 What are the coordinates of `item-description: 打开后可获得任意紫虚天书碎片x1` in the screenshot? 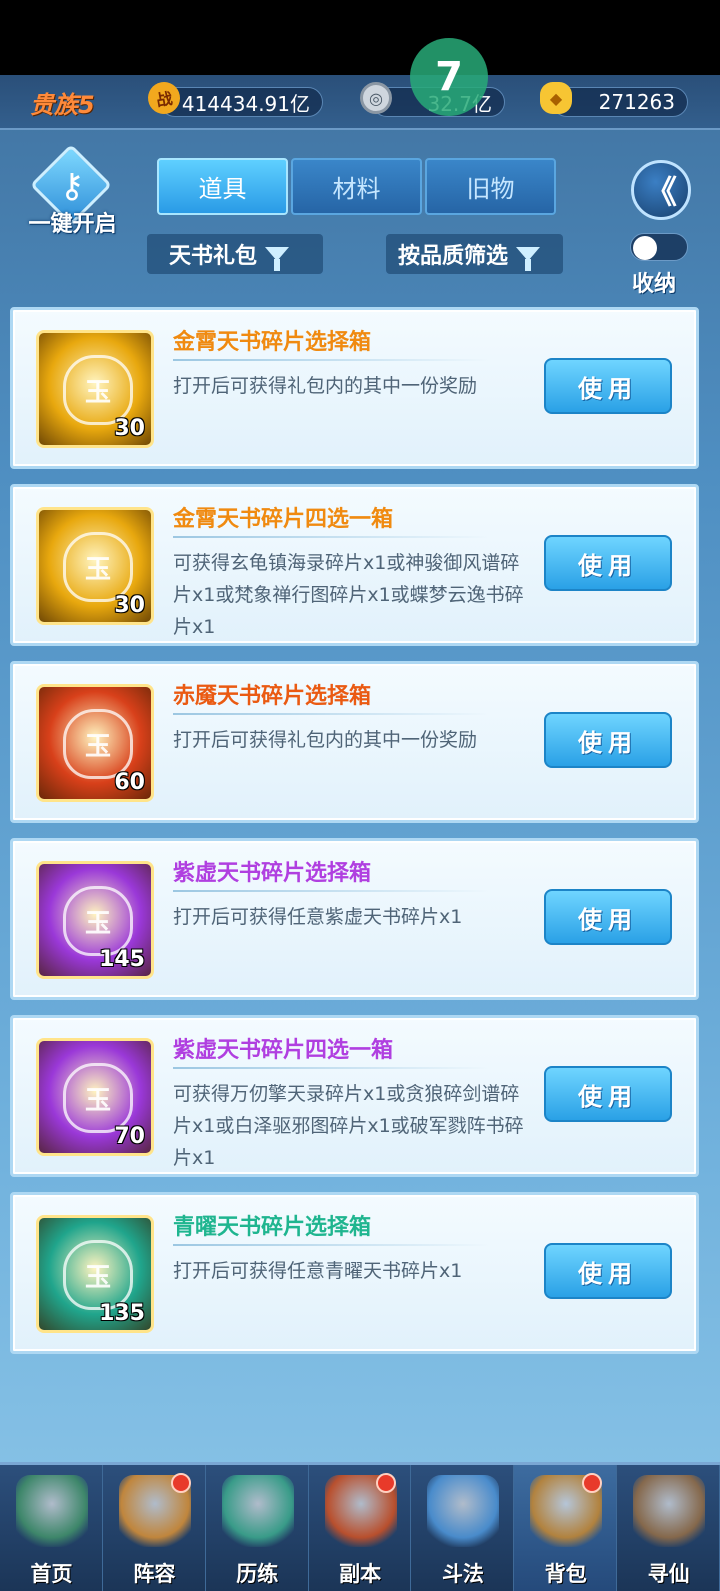 It's located at (318, 917).